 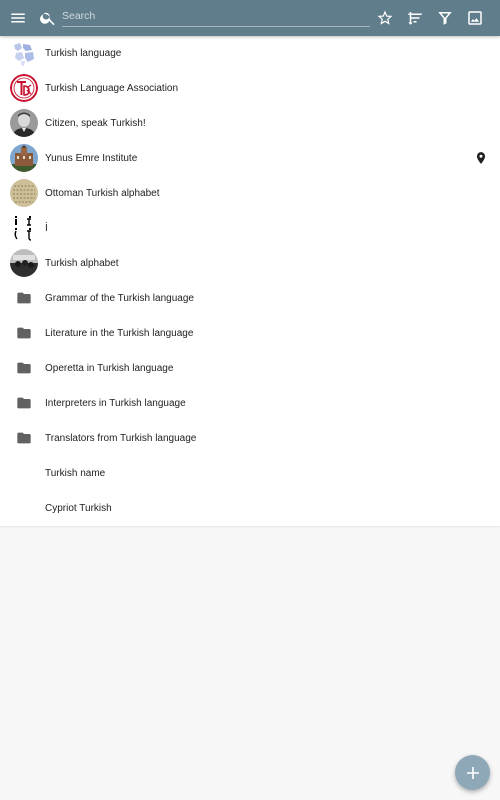 I want to click on list-item: Turkish language, so click(x=250, y=53).